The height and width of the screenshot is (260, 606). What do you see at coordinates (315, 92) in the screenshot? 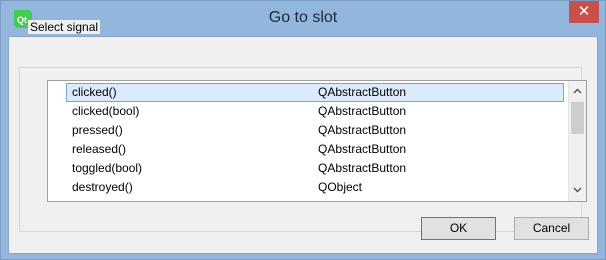
I see `signal-row-clicked: clicked() QAbstractButton` at bounding box center [315, 92].